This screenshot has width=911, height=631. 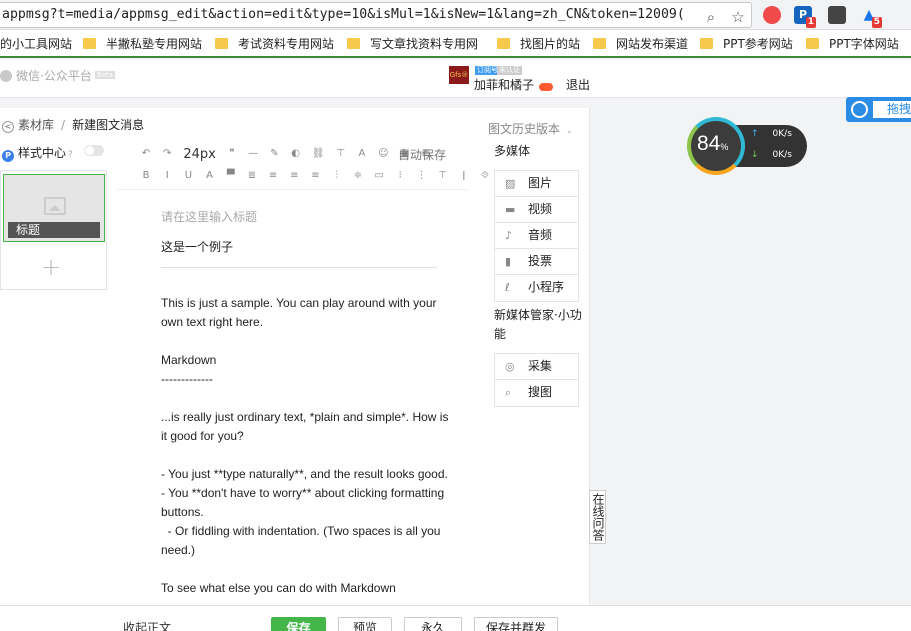 What do you see at coordinates (711, 17) in the screenshot?
I see `search-icon: ⌕` at bounding box center [711, 17].